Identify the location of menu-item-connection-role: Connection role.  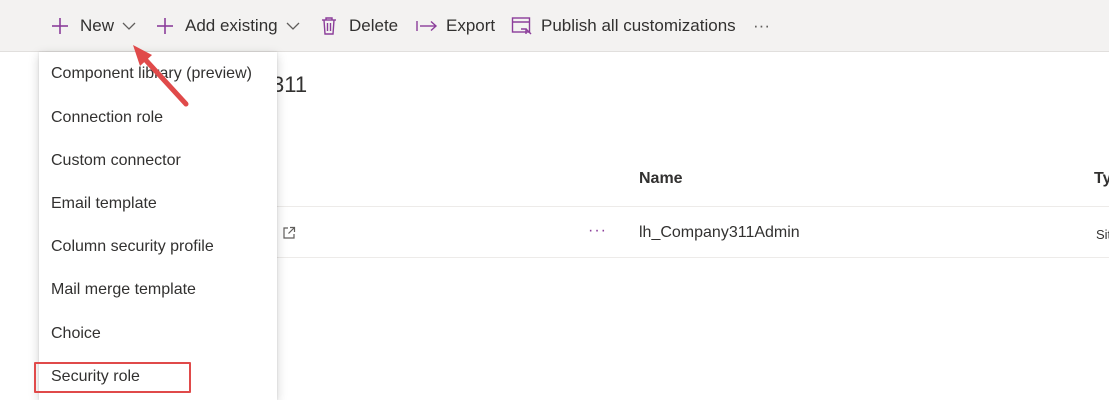
(158, 117).